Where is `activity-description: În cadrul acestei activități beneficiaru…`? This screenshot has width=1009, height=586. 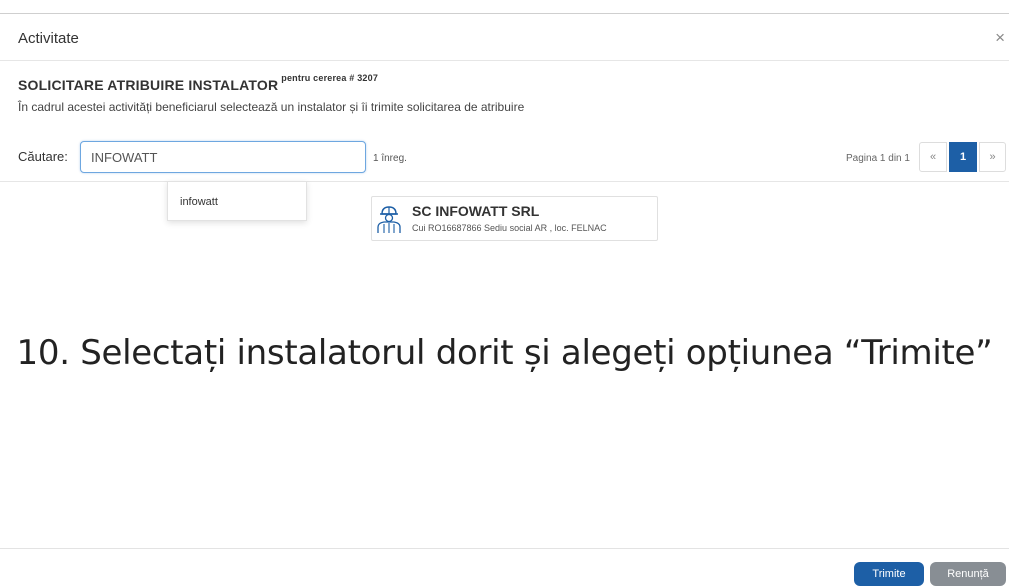
activity-description: În cadrul acestei activități beneficiaru… is located at coordinates (271, 107).